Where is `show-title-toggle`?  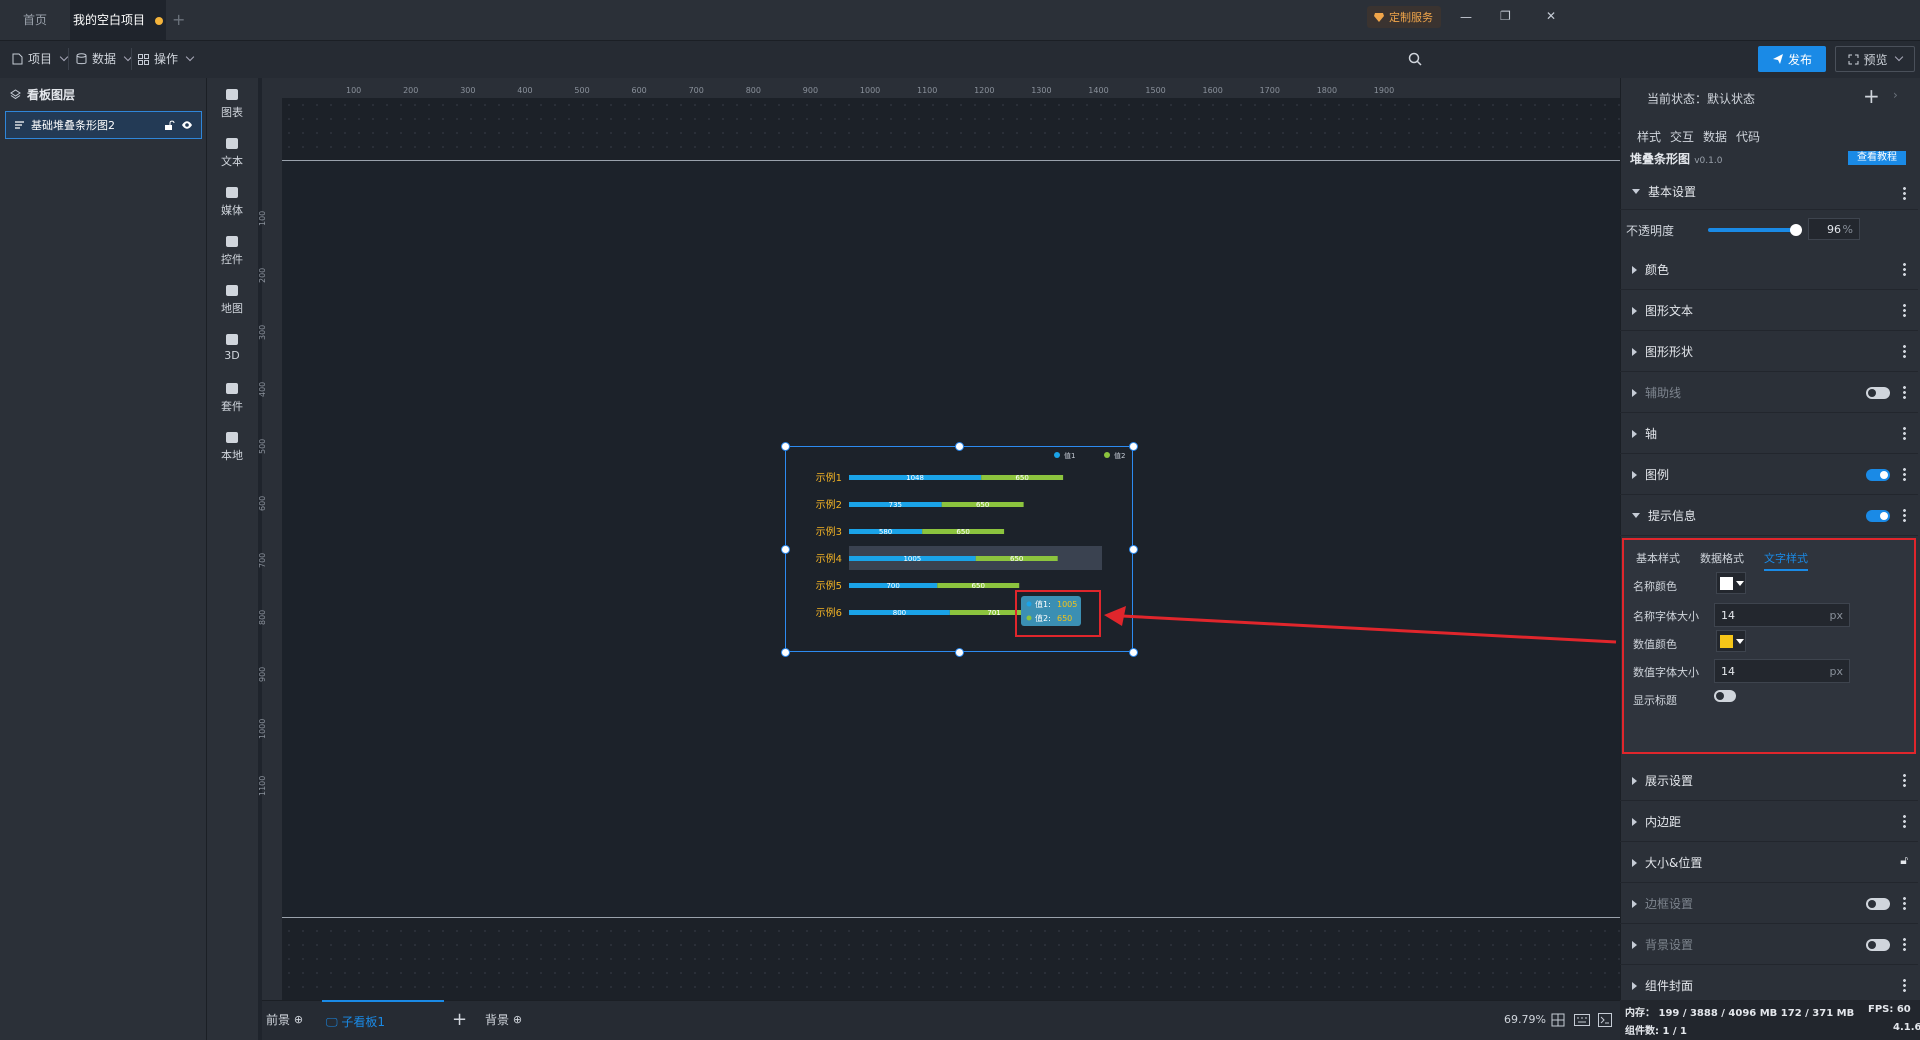
show-title-toggle is located at coordinates (1725, 696).